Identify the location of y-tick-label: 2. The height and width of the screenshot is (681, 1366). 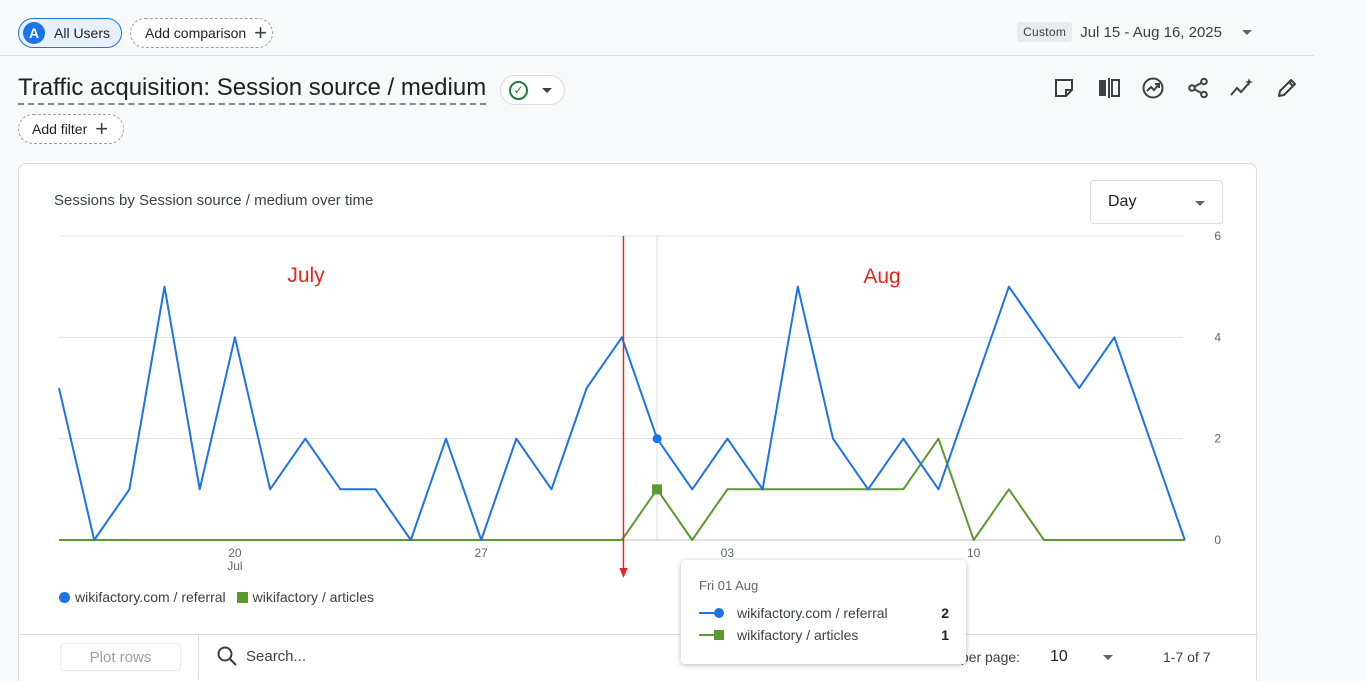
(1217, 439).